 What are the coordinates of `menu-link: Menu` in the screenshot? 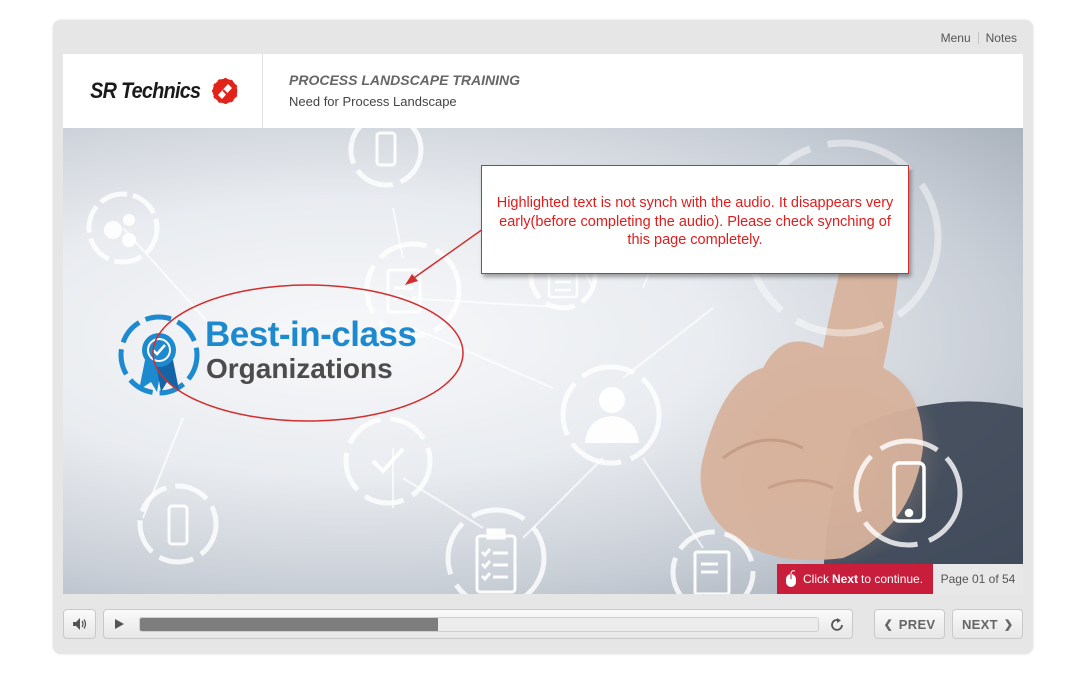 It's located at (956, 38).